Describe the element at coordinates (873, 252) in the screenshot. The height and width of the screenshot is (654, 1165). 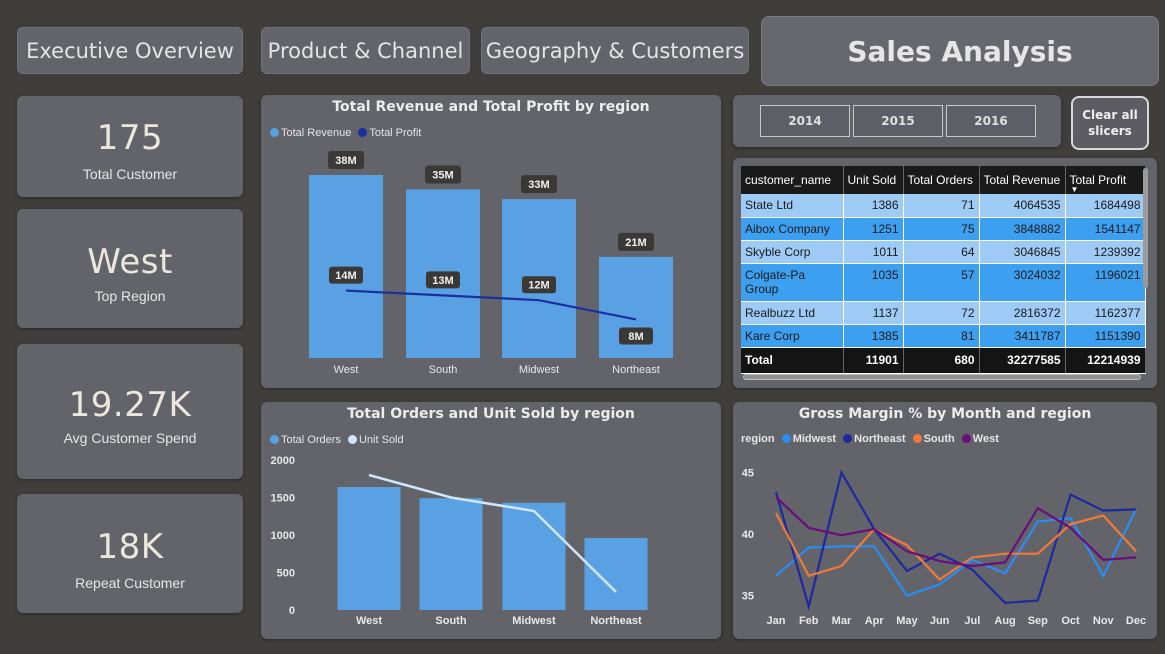
I see `cell-unit-sold: 1011` at that location.